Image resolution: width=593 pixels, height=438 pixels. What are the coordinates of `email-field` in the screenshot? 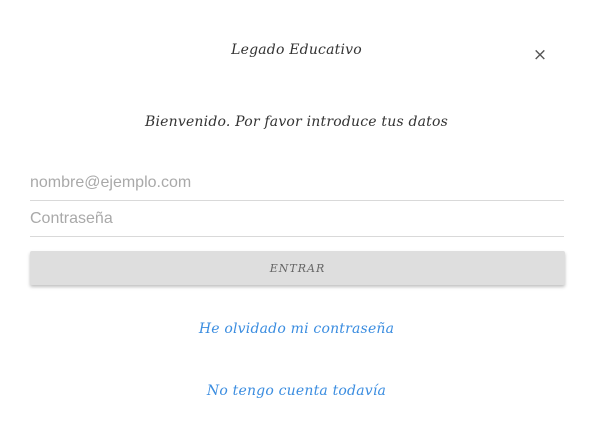 It's located at (297, 183).